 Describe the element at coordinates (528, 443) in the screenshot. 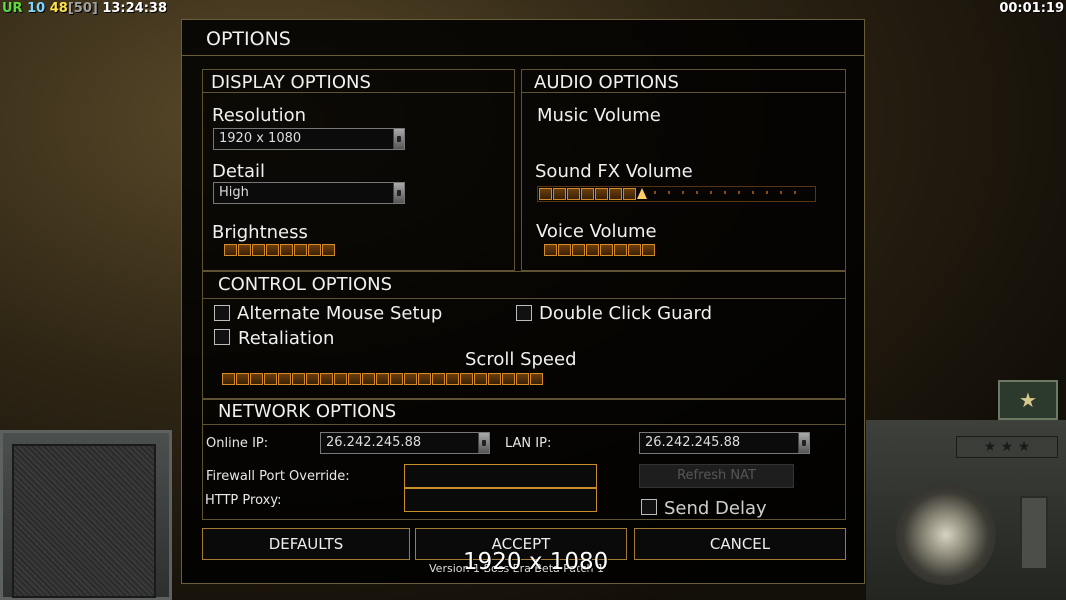

I see `lan-ip-label: LAN IP:` at that location.